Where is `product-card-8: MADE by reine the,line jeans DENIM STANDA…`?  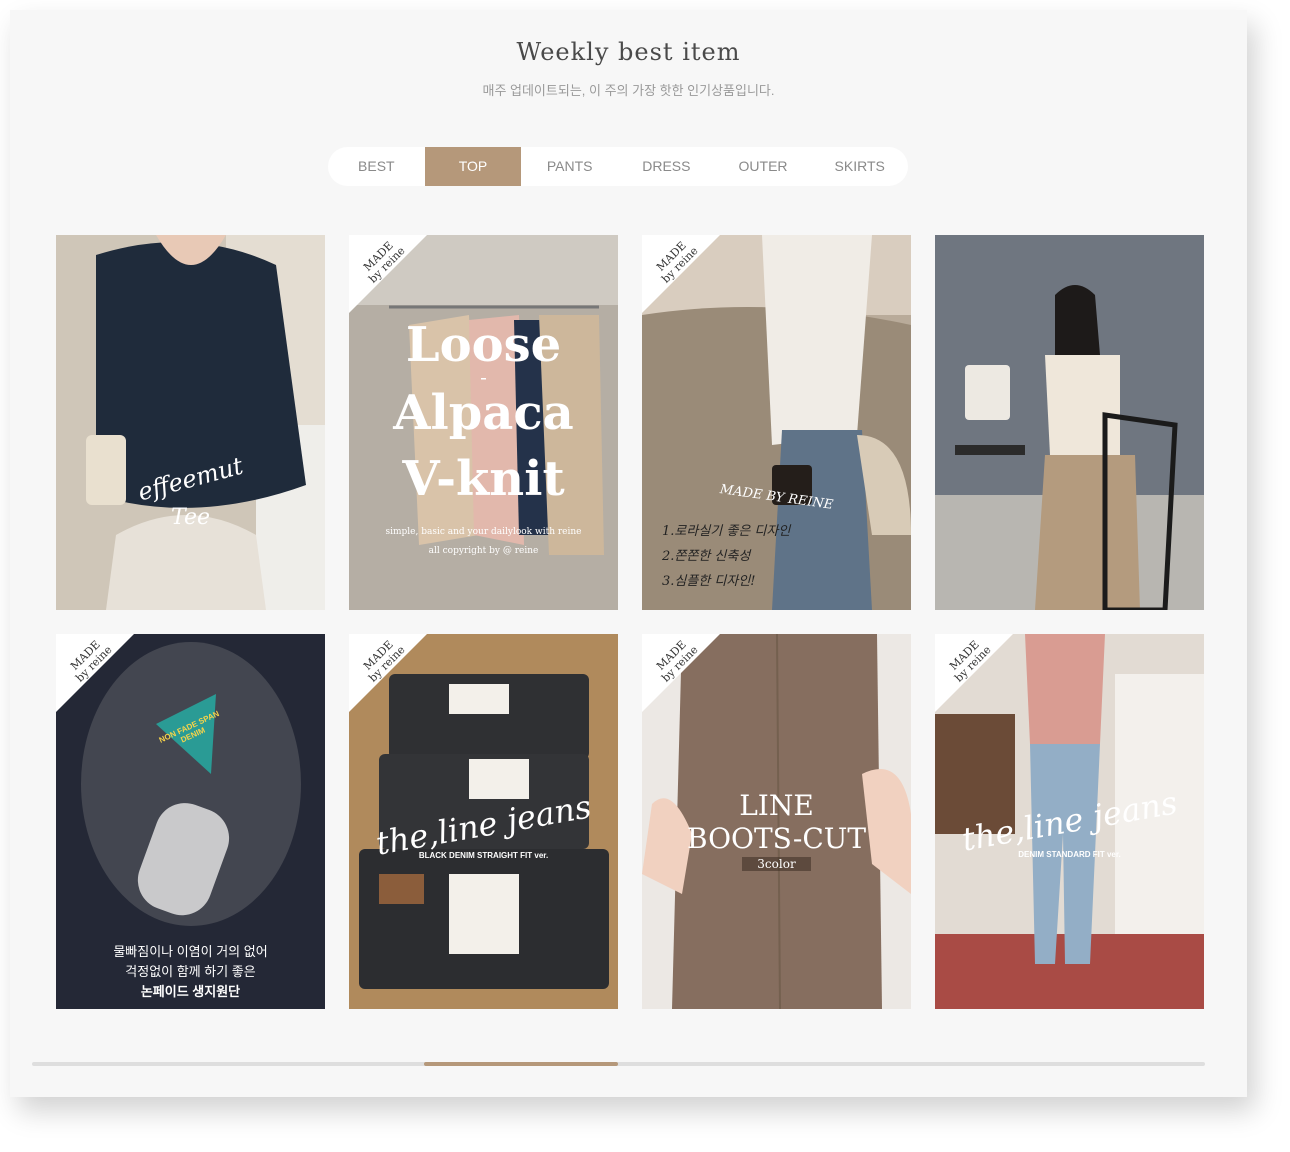
product-card-8: MADE by reine the,line jeans DENIM STANDA… is located at coordinates (1069, 821).